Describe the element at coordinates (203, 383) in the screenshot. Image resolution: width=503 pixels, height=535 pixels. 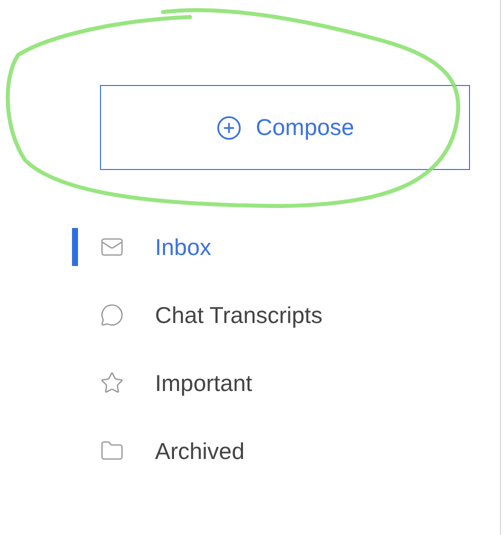
I see `nav-item: Important` at that location.